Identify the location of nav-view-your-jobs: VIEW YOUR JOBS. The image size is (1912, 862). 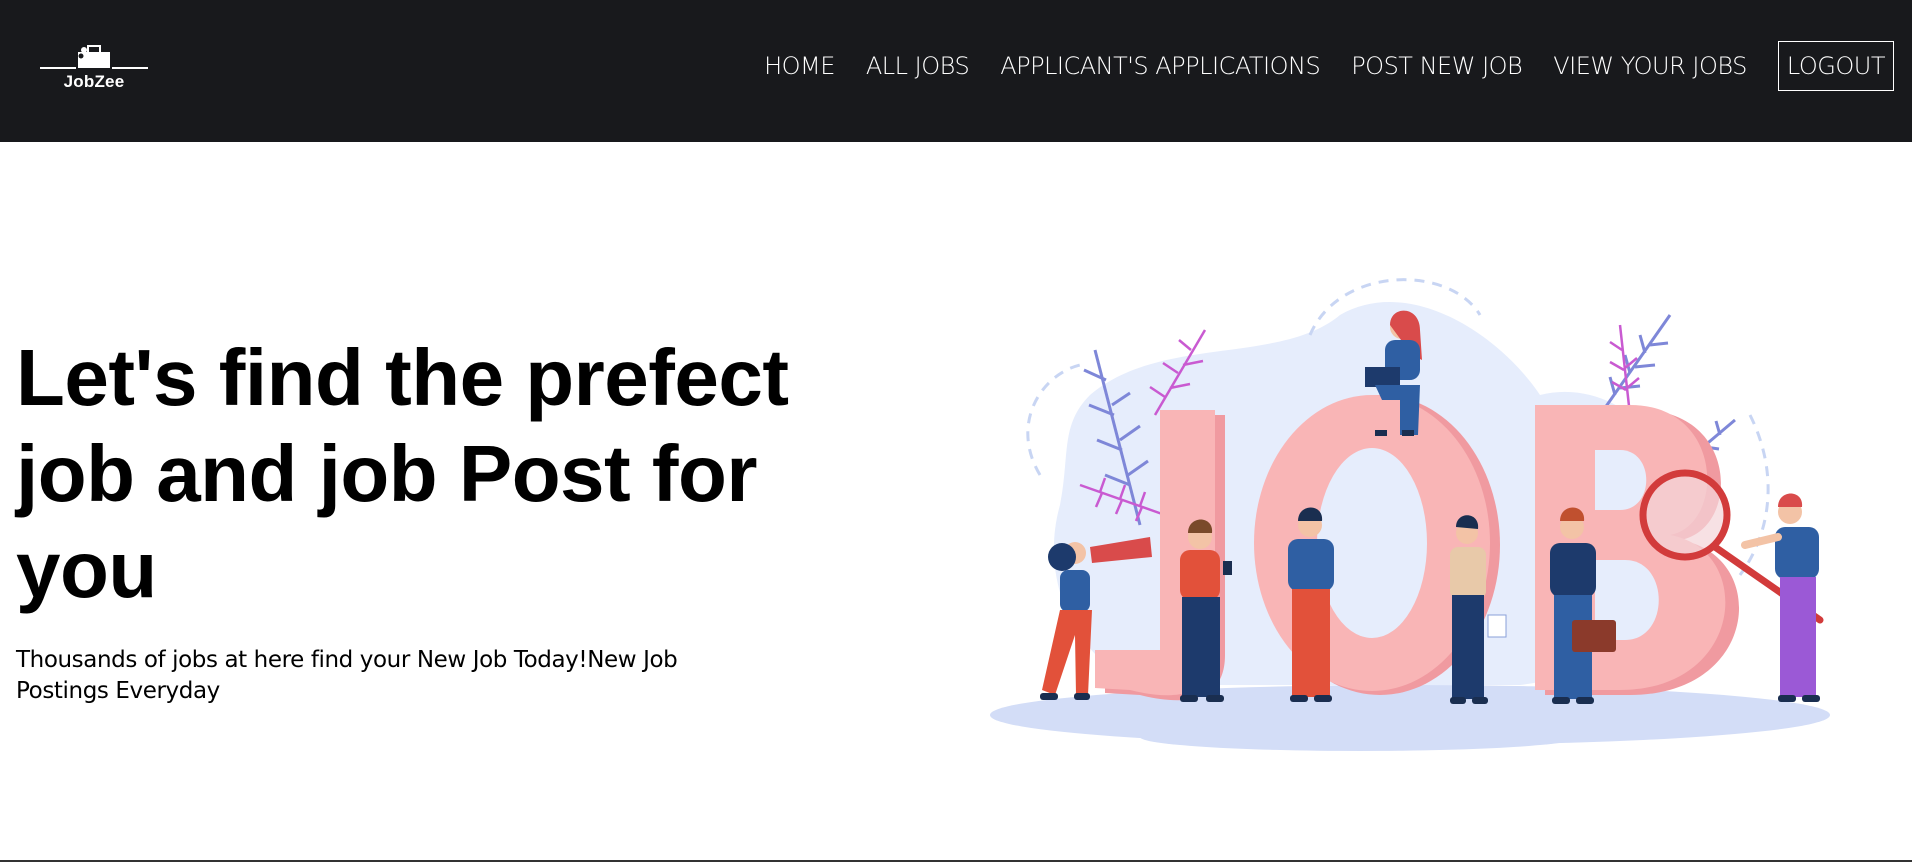
(1650, 66).